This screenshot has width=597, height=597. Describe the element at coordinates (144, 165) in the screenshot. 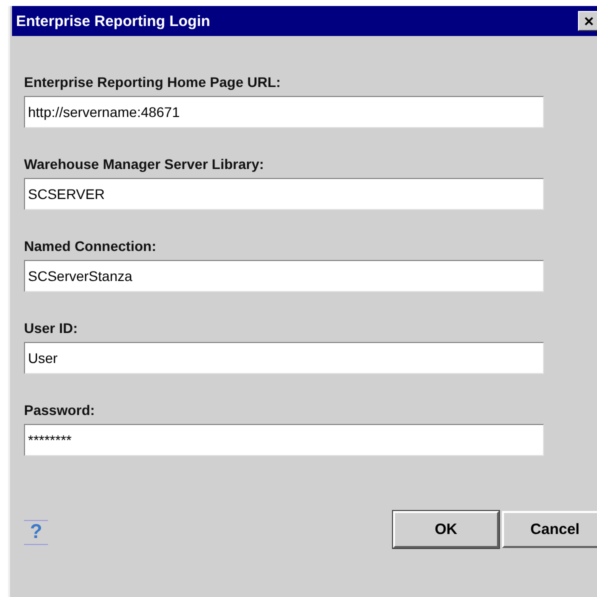

I see `field-label: Warehouse Manager Server Library:` at that location.